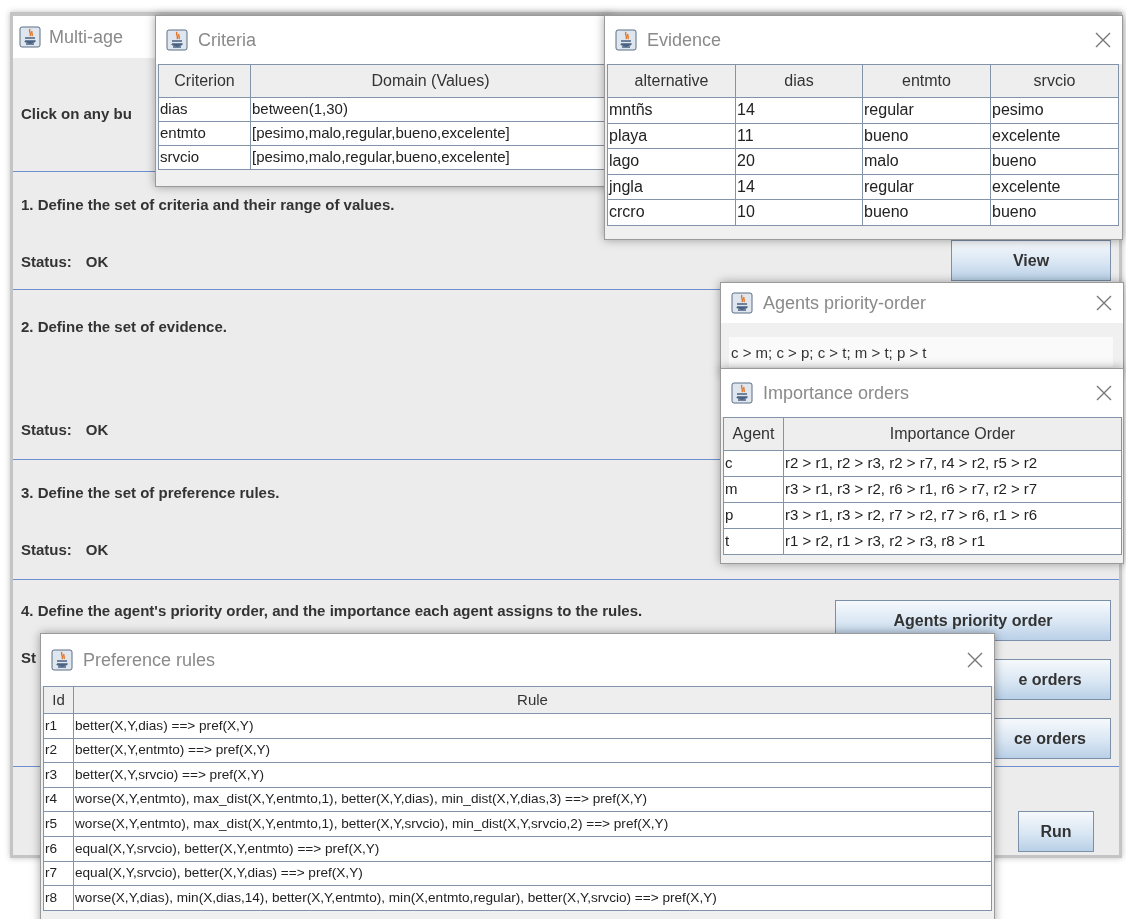 Image resolution: width=1126 pixels, height=919 pixels. I want to click on table-cell: equal(X,Y,srvcio), better(X,Y,entmto) ==> pref(X,Y), so click(532, 849).